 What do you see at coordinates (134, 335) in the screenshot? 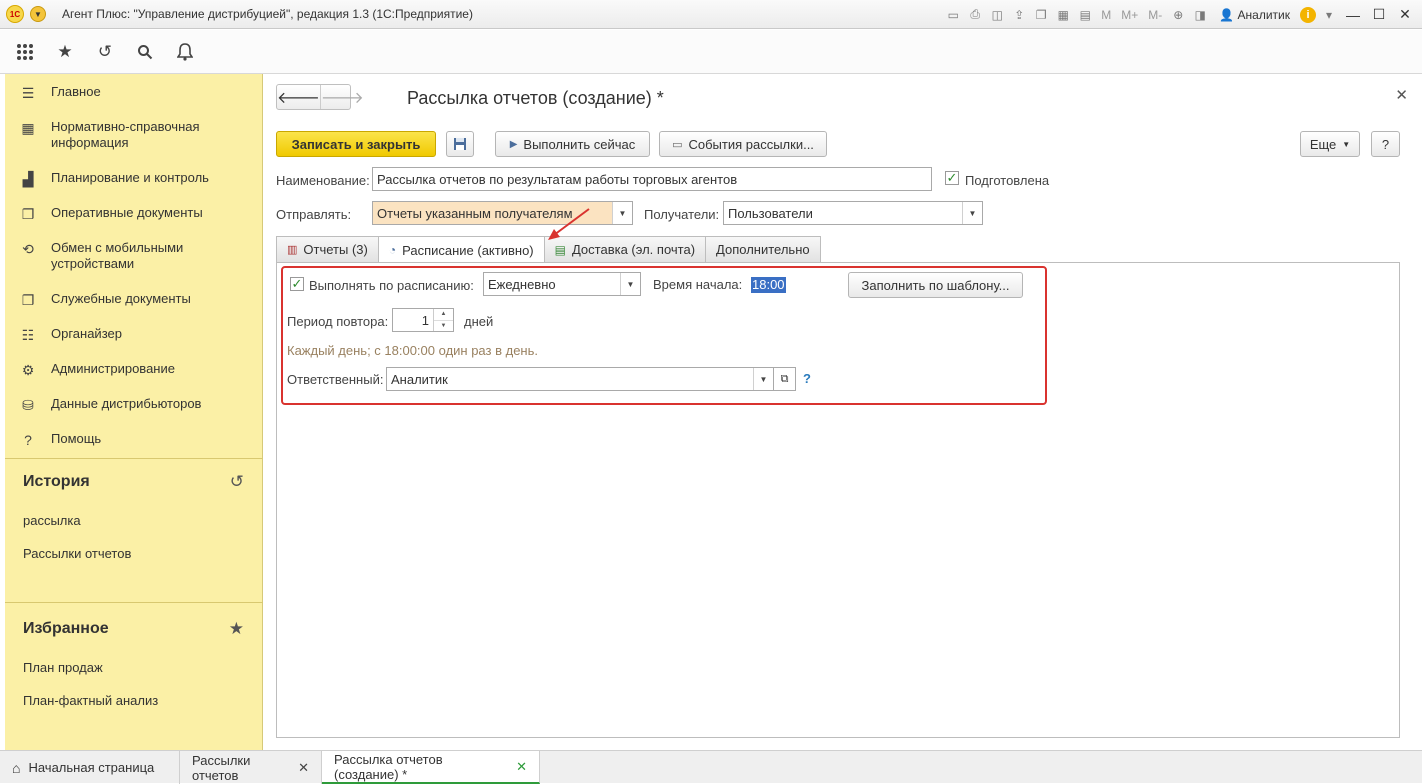
I see `sidebar-item-organizer: ☷ Органайзер` at bounding box center [134, 335].